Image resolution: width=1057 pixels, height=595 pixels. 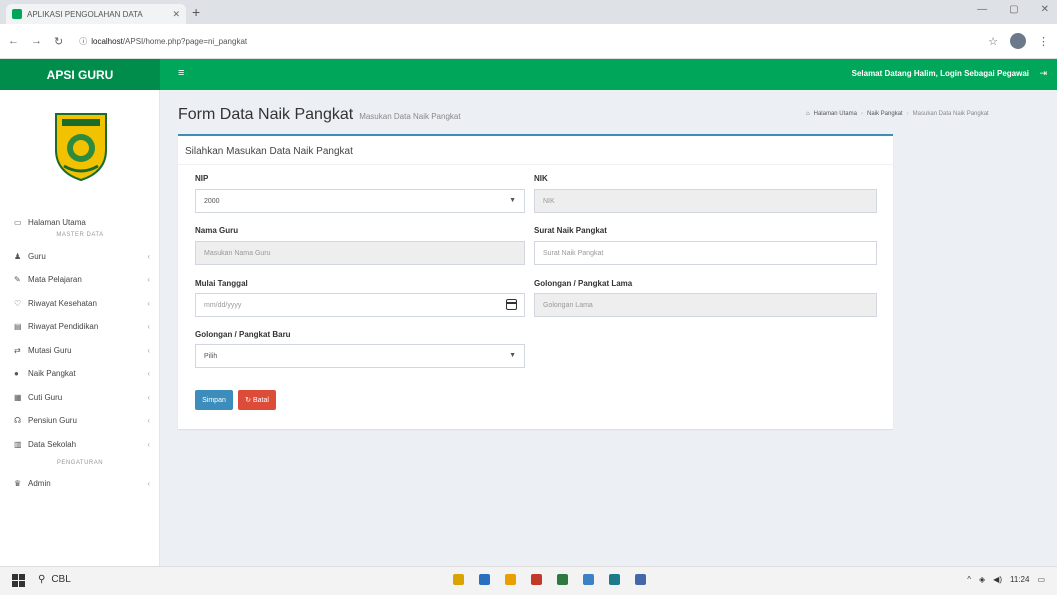 I want to click on sidebar-item-icon: ▤, so click(x=18, y=326).